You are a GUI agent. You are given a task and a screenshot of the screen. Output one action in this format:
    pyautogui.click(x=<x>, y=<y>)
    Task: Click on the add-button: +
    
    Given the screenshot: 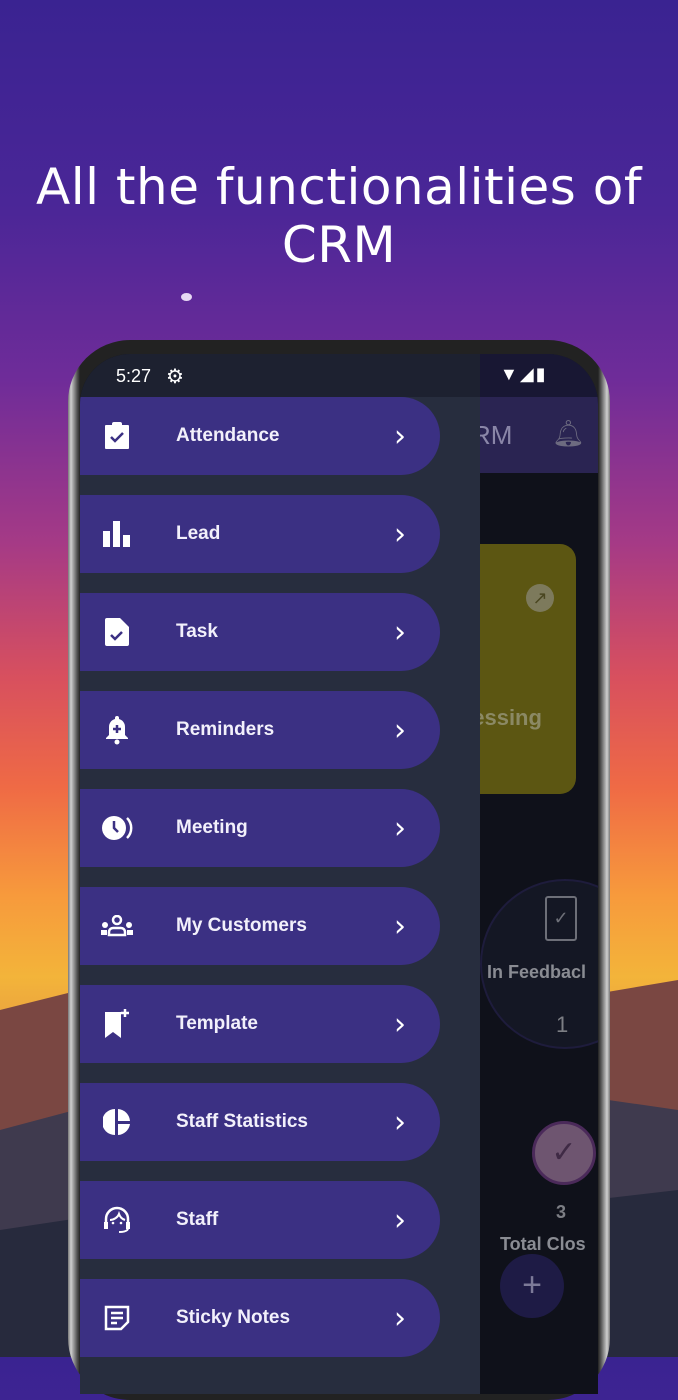 What is the action you would take?
    pyautogui.click(x=532, y=1286)
    